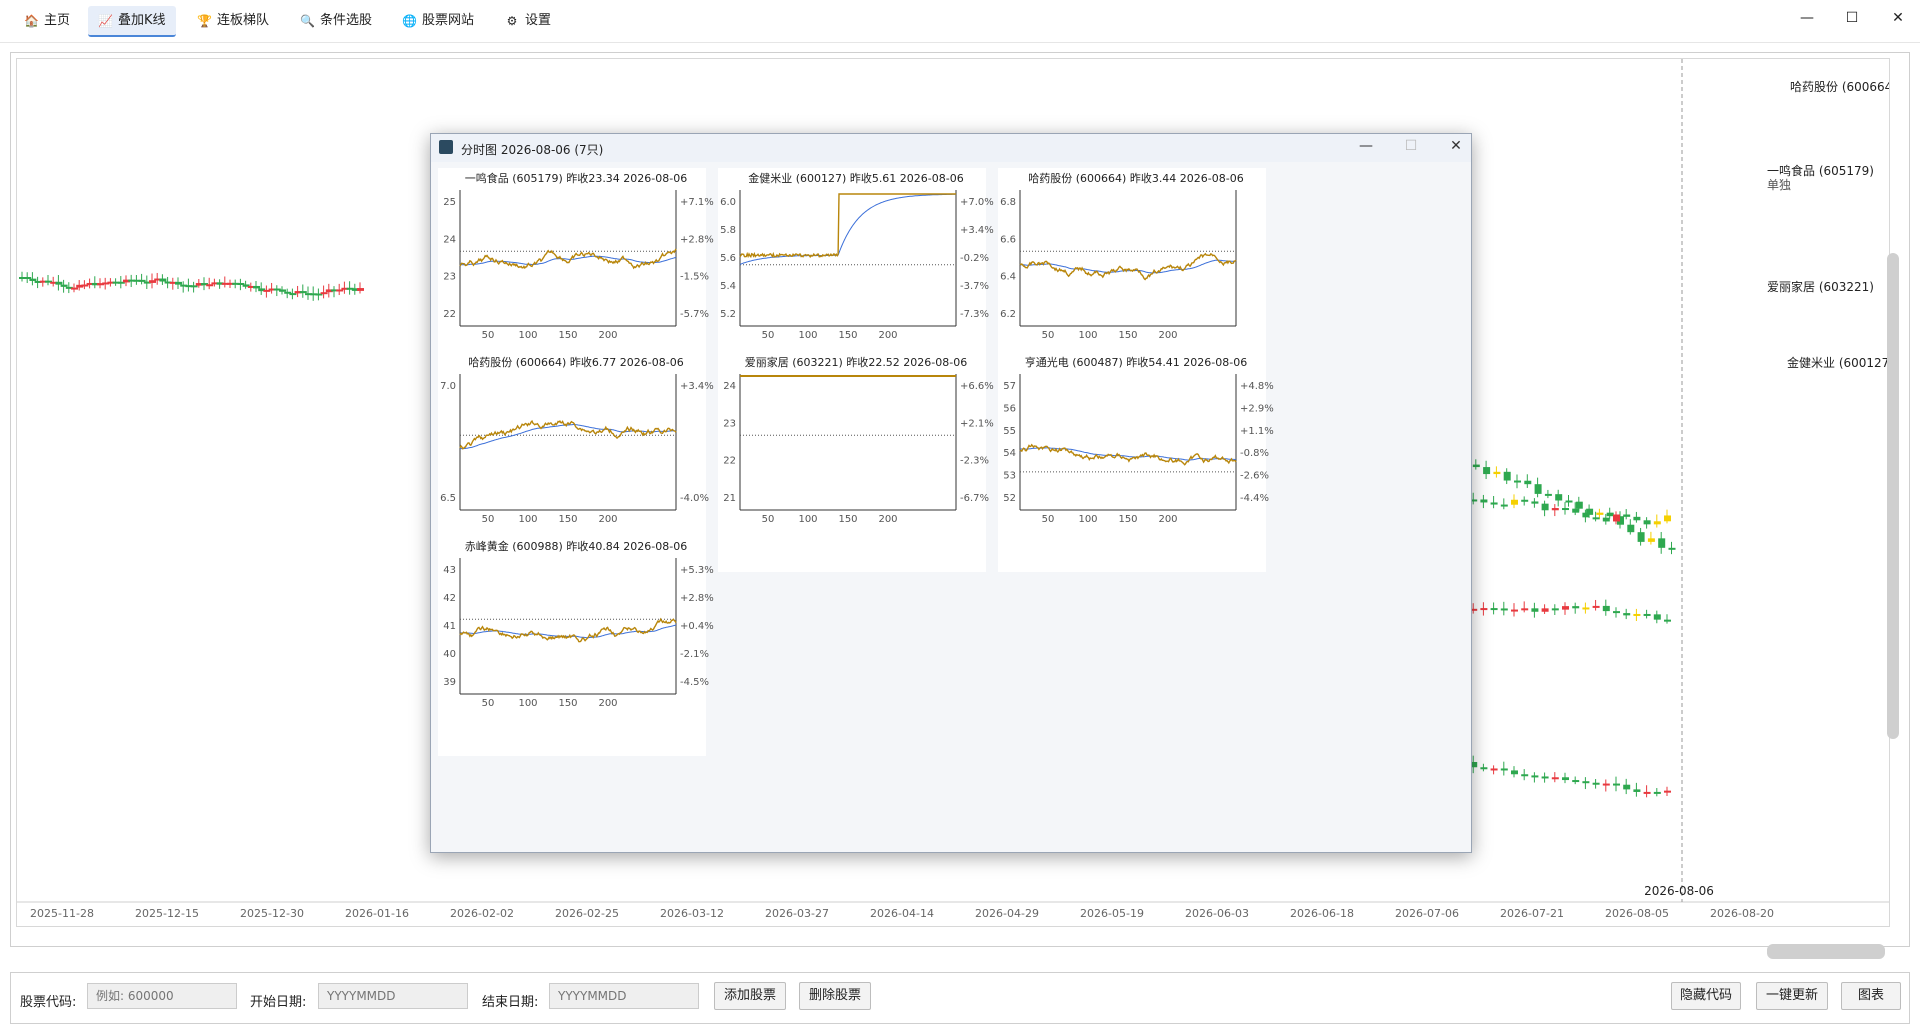 The height and width of the screenshot is (1032, 1920). Describe the element at coordinates (887, 335) in the screenshot. I see `x-tick-label: 200` at that location.